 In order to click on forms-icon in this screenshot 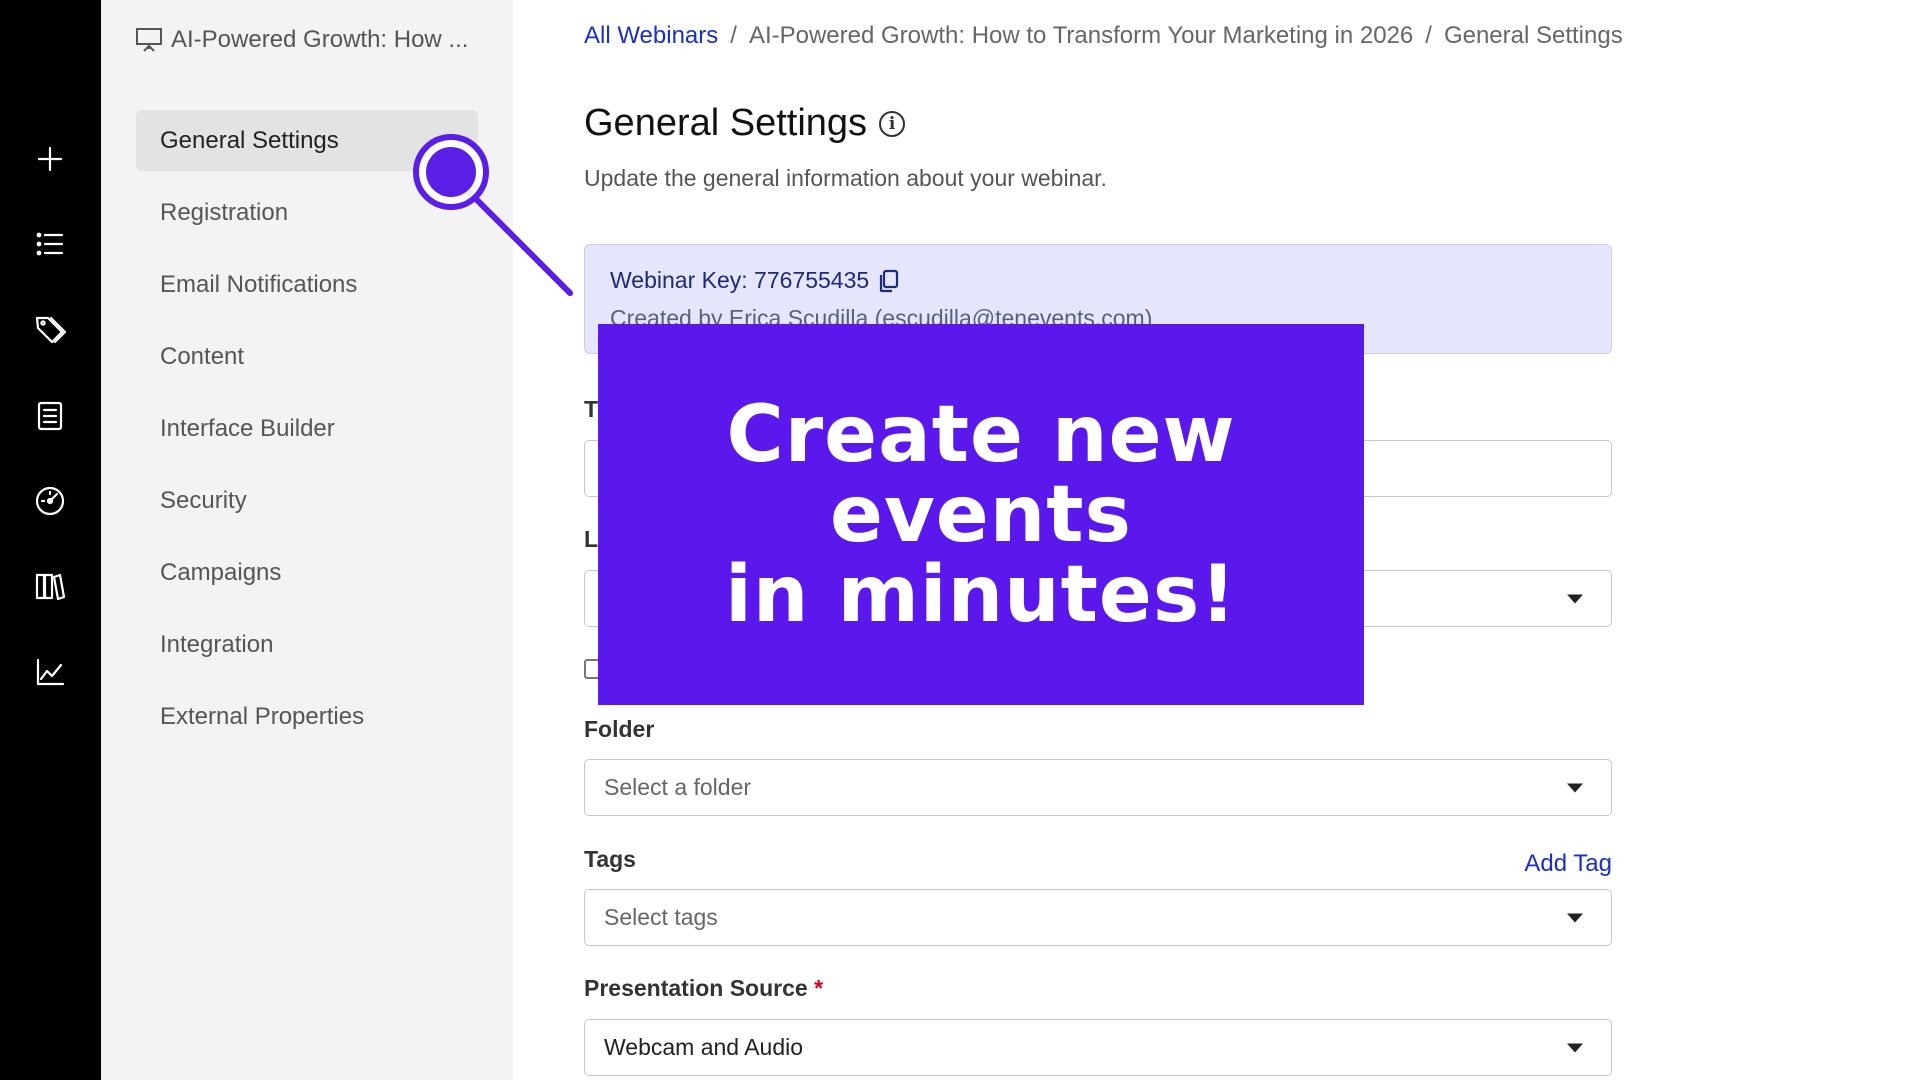, I will do `click(50, 416)`.